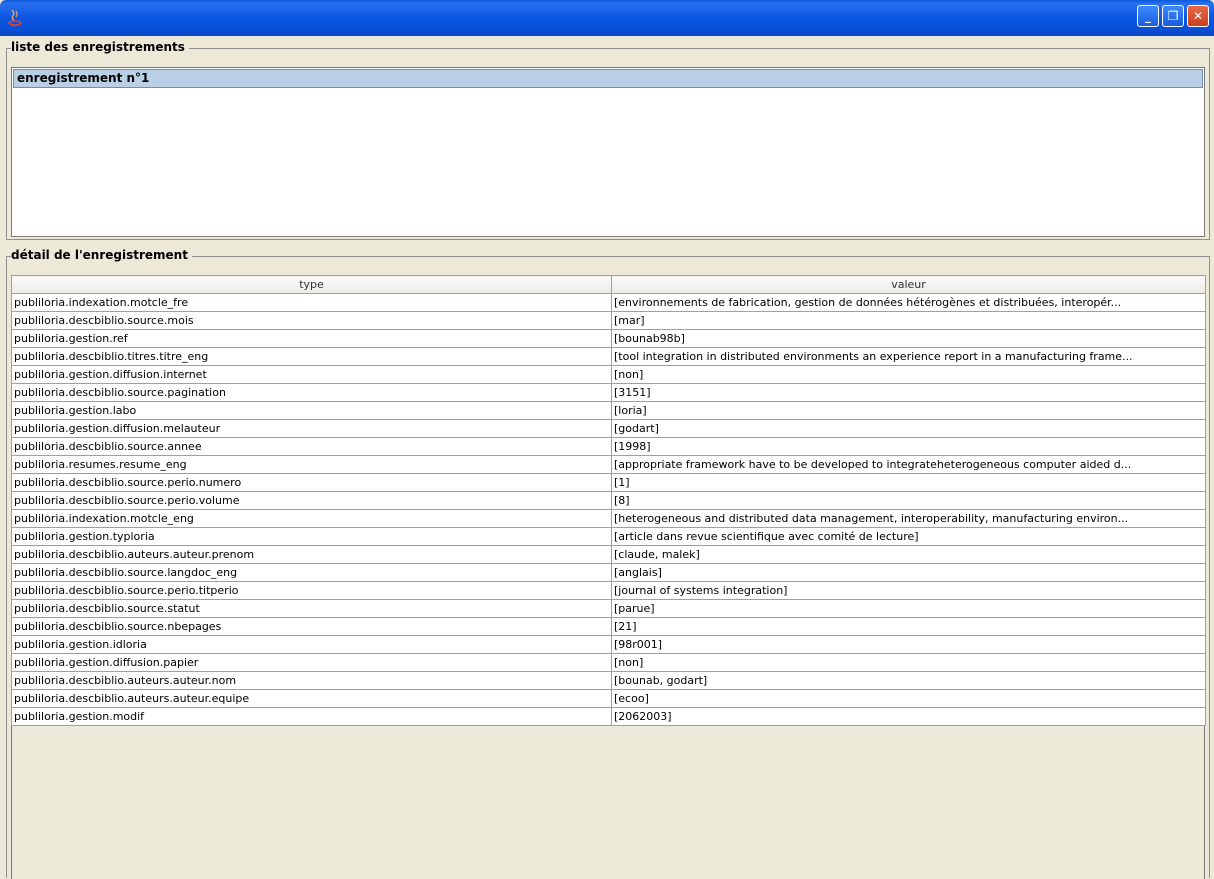 Image resolution: width=1214 pixels, height=879 pixels. I want to click on table-row: publiloria.gestion.ref [bounab98b], so click(608, 338).